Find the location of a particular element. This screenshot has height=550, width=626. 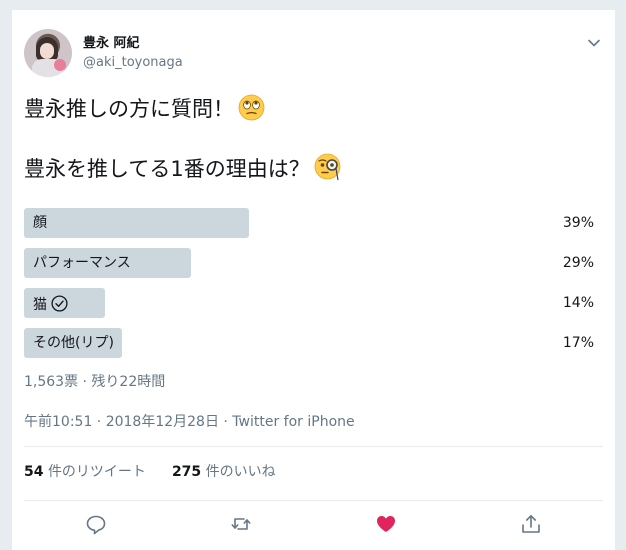

poll-option-percent: 17% is located at coordinates (578, 343).